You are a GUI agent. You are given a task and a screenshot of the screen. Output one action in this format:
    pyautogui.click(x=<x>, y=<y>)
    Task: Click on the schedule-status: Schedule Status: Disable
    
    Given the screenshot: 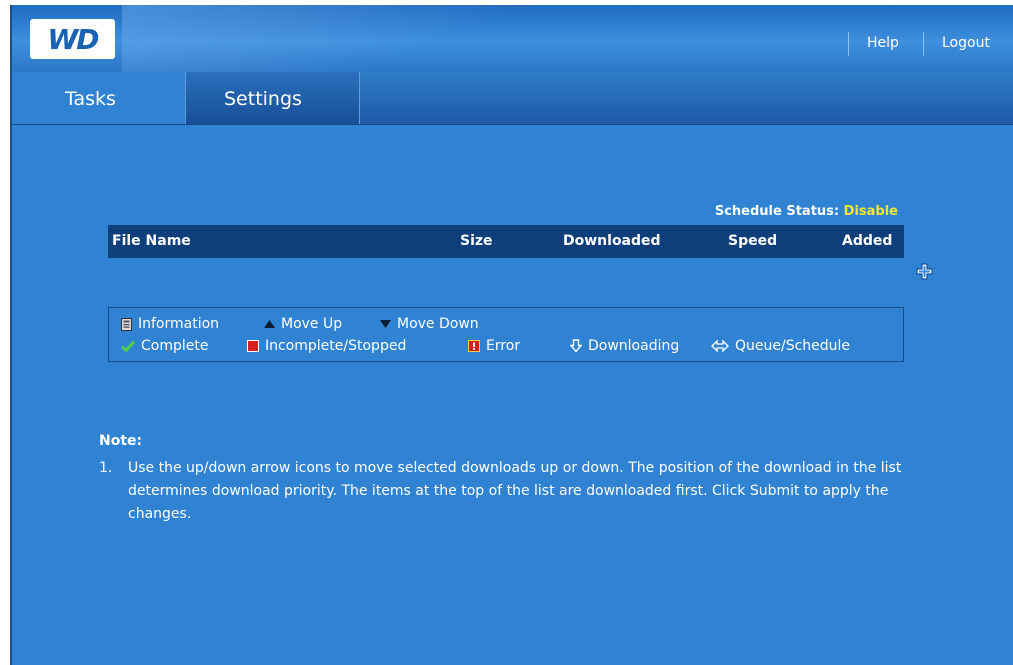 What is the action you would take?
    pyautogui.click(x=765, y=211)
    